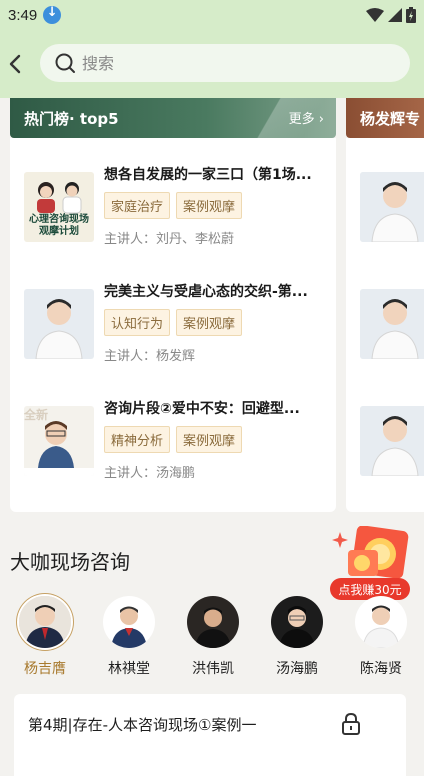 Image resolution: width=424 pixels, height=776 pixels. I want to click on section-title: 大咖现场咨询, so click(70, 562).